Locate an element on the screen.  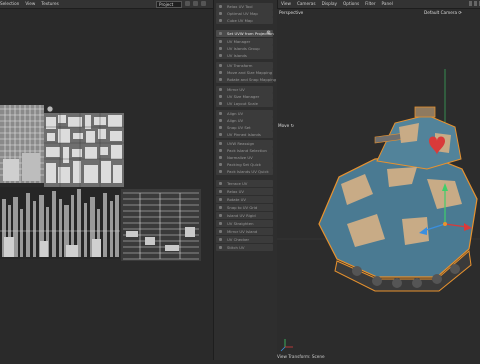
uv-tool-item: UV Layout Scale is located at coordinates (244, 103).